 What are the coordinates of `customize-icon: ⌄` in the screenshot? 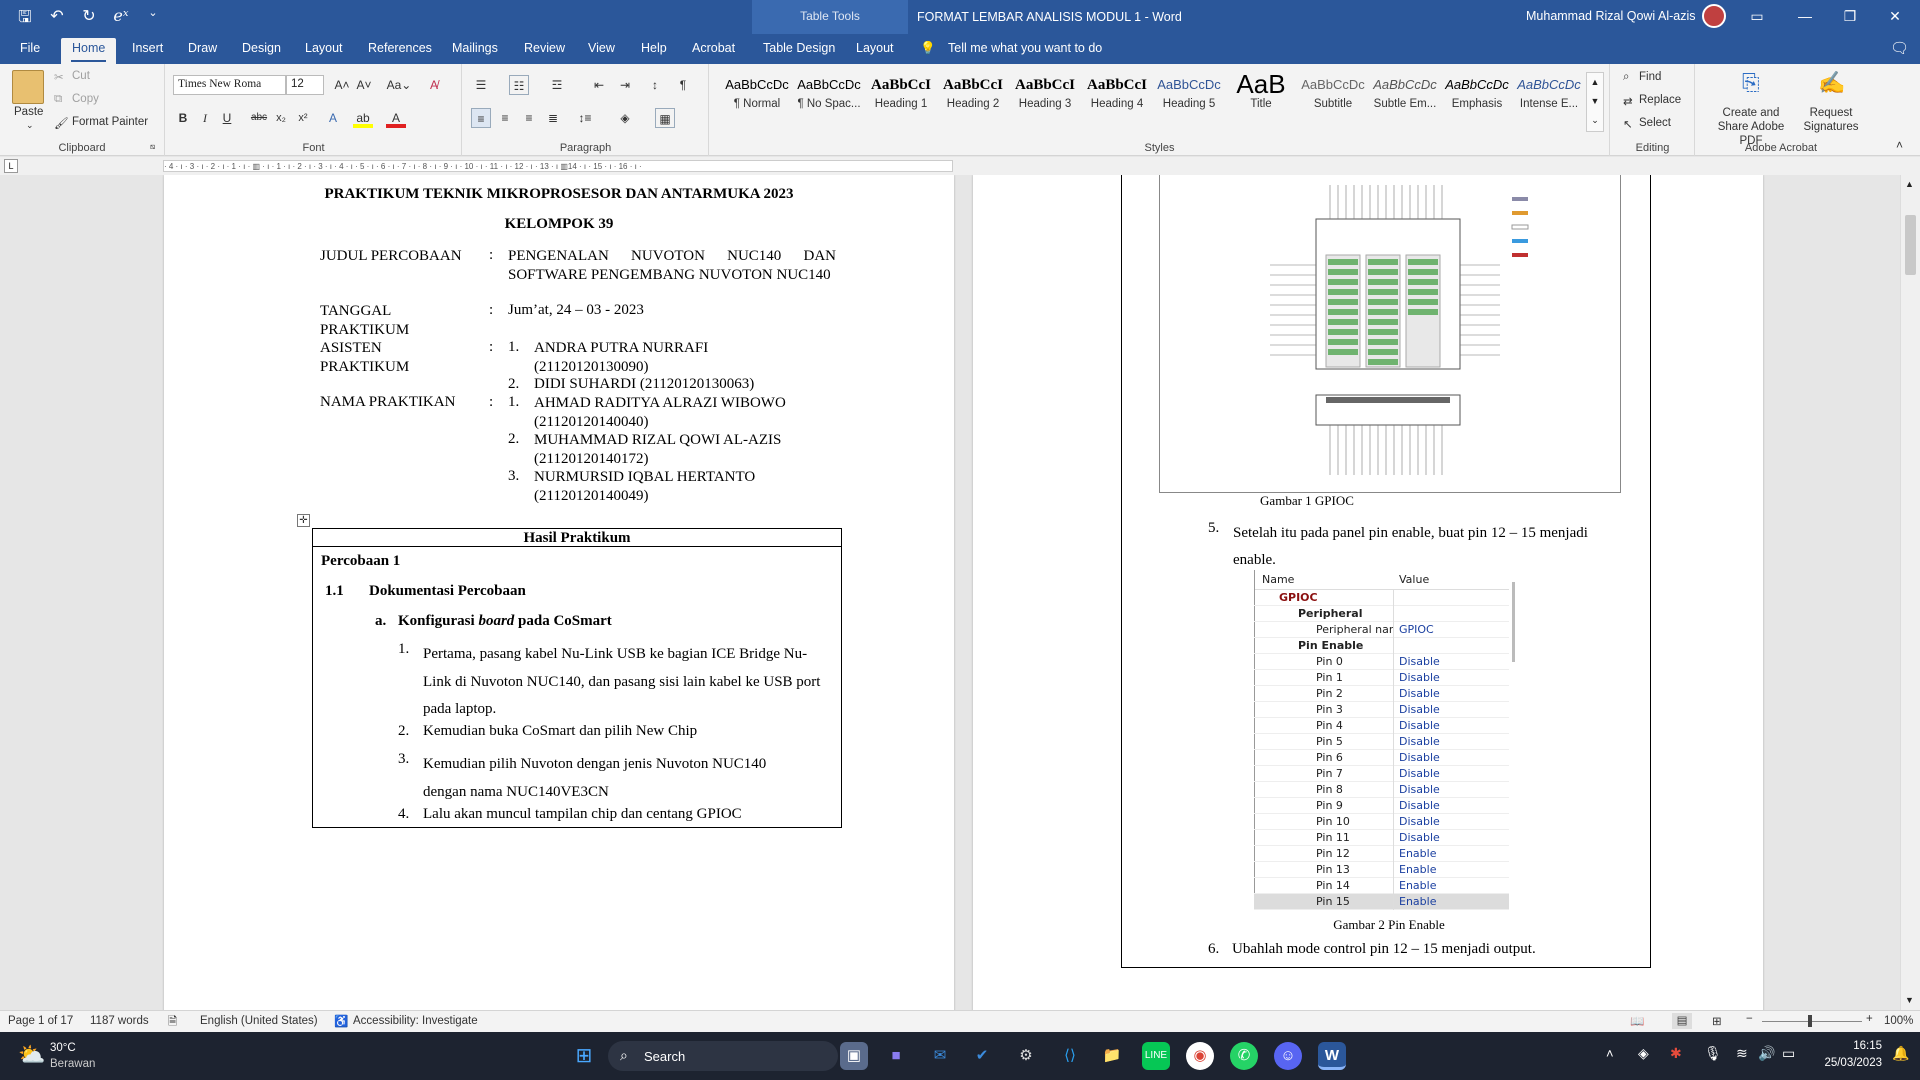 It's located at (153, 19).